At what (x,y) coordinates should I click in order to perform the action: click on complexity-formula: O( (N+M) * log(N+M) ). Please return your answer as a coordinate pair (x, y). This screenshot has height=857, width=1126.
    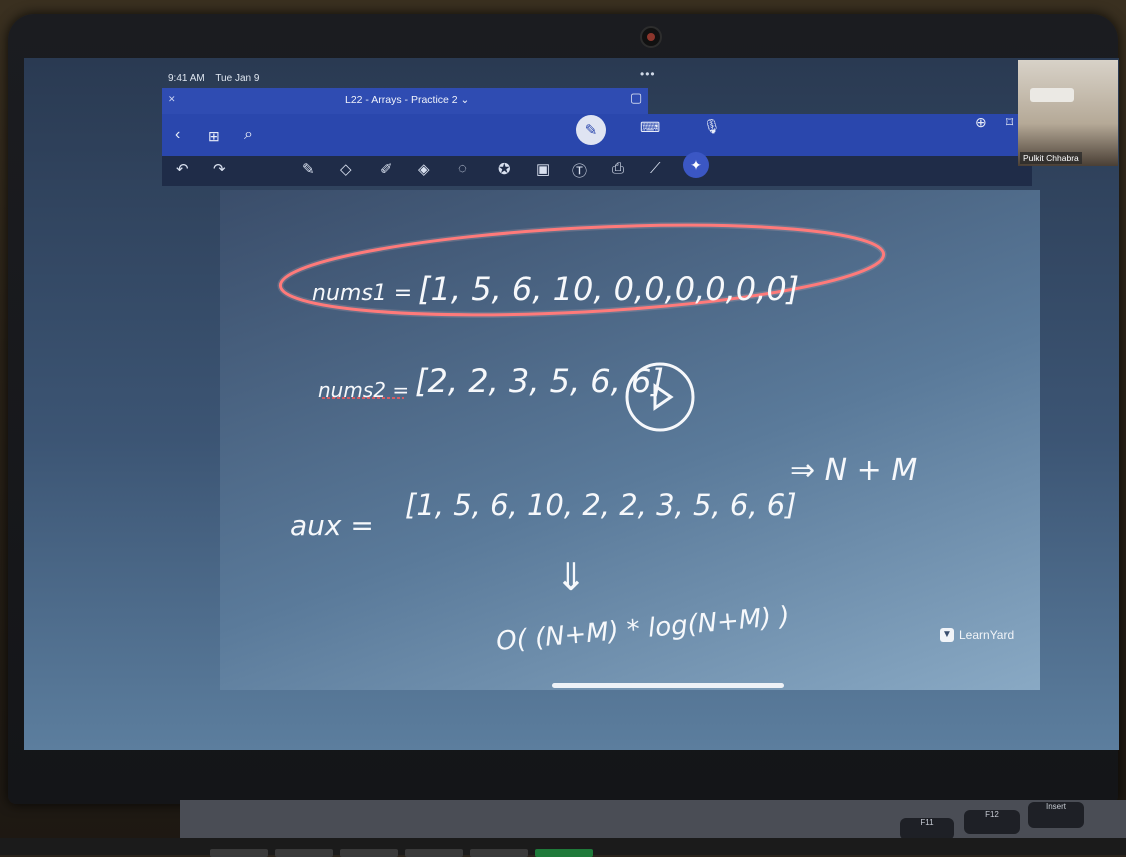
    Looking at the image, I should click on (643, 629).